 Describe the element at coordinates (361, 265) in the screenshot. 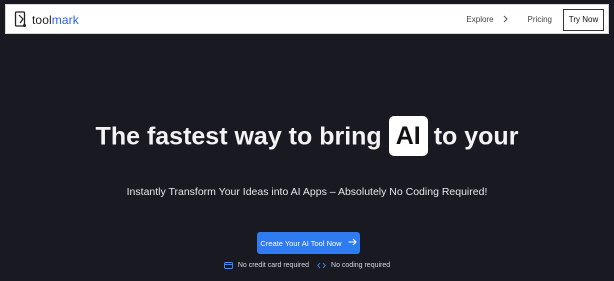

I see `badge-label: No coding required` at that location.